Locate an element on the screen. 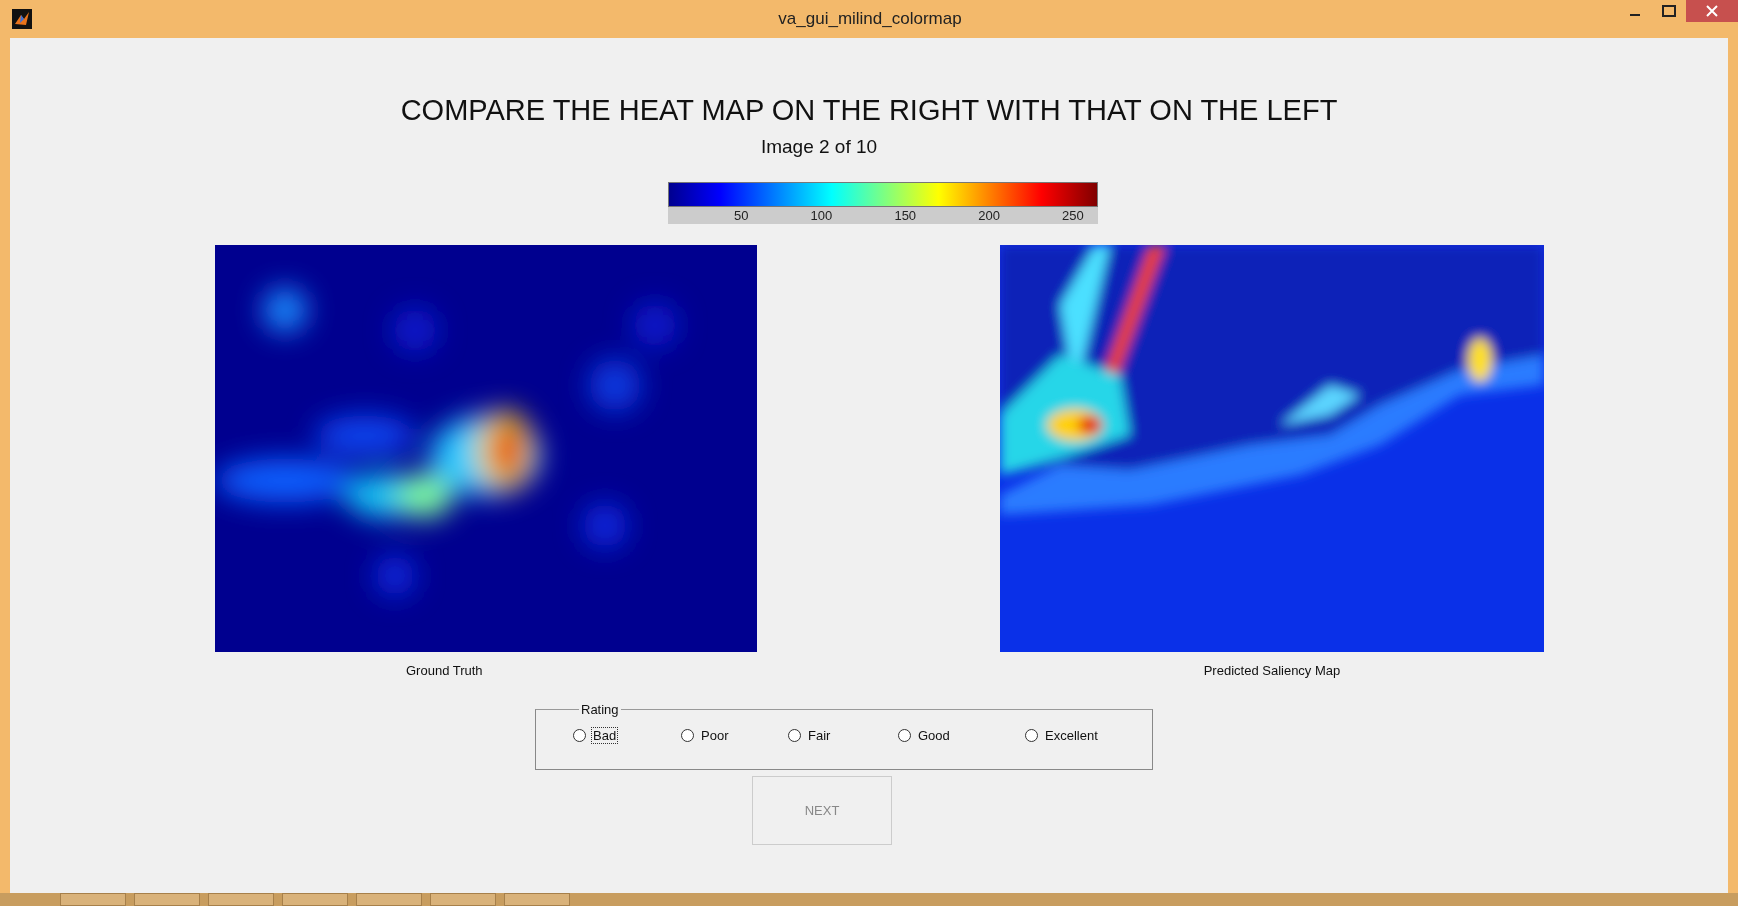 Image resolution: width=1738 pixels, height=906 pixels. tick-label: 200 is located at coordinates (989, 215).